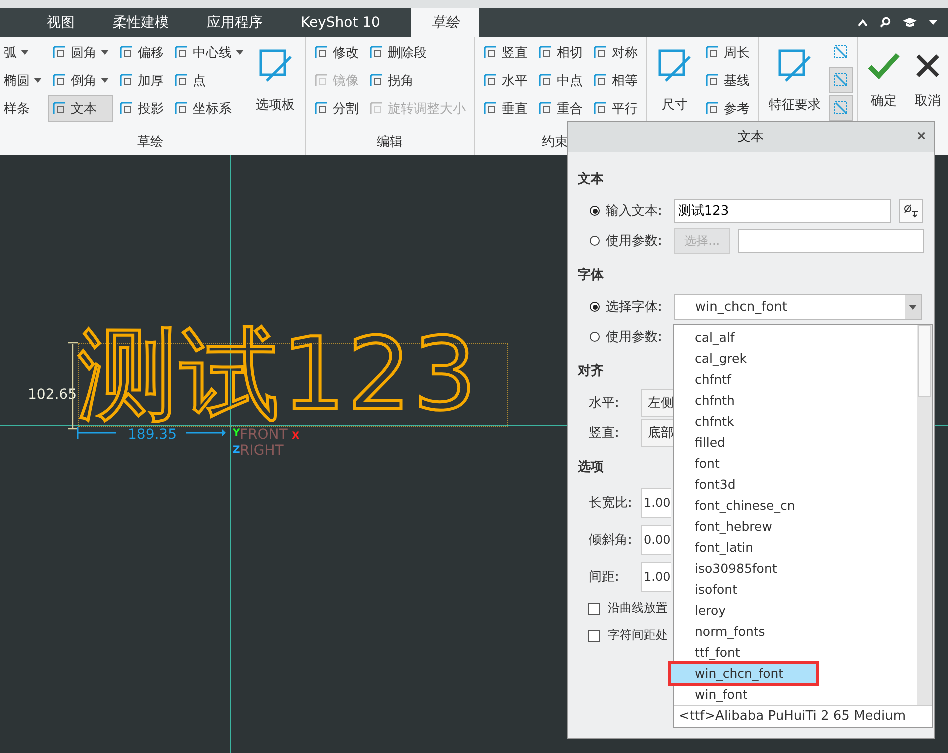 The image size is (948, 753). What do you see at coordinates (656, 539) in the screenshot?
I see `number-field: 0.00` at bounding box center [656, 539].